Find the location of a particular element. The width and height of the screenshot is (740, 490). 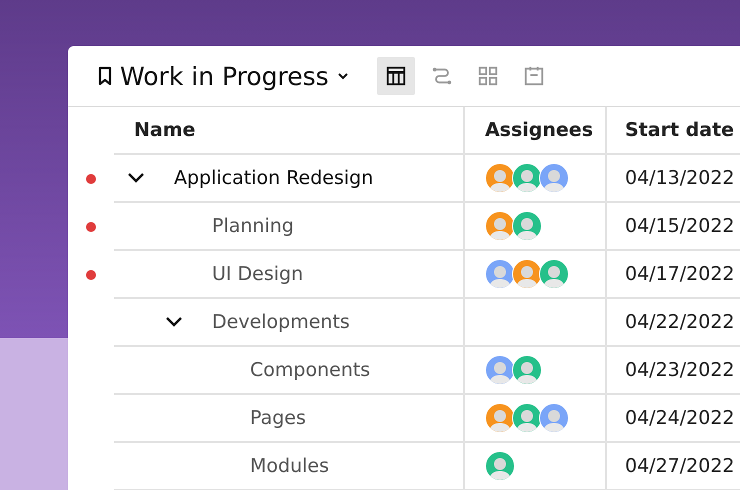

table-view-button is located at coordinates (395, 76).